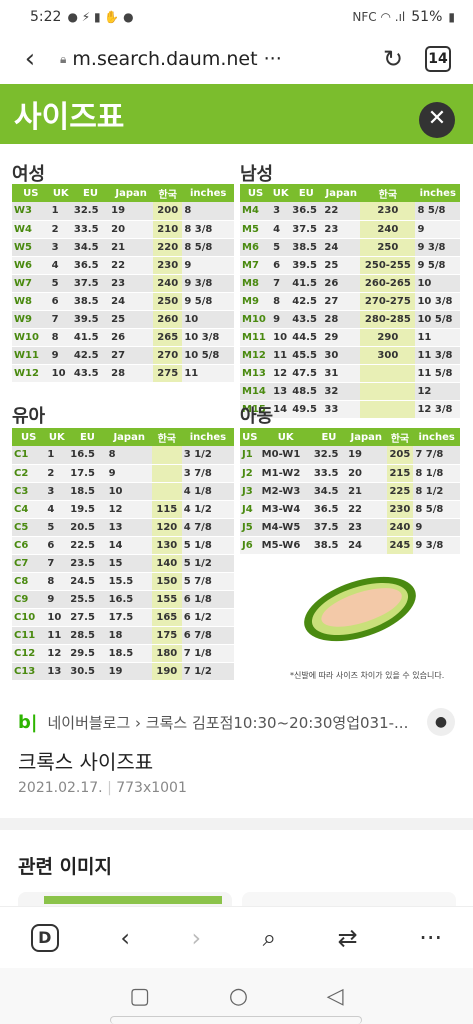 This screenshot has height=1024, width=473. Describe the element at coordinates (256, 229) in the screenshot. I see `table-cell: M5` at that location.